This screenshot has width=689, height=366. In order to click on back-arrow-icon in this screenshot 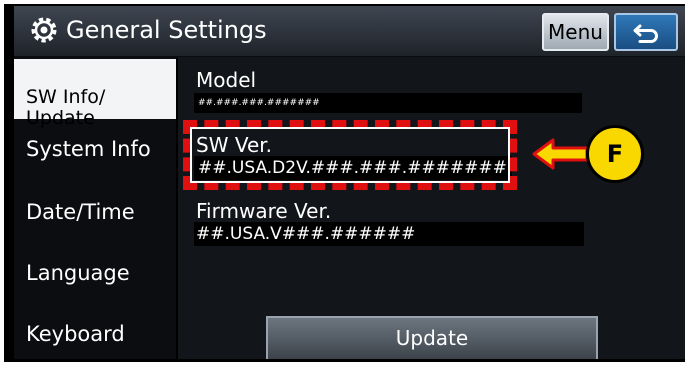, I will do `click(645, 33)`.